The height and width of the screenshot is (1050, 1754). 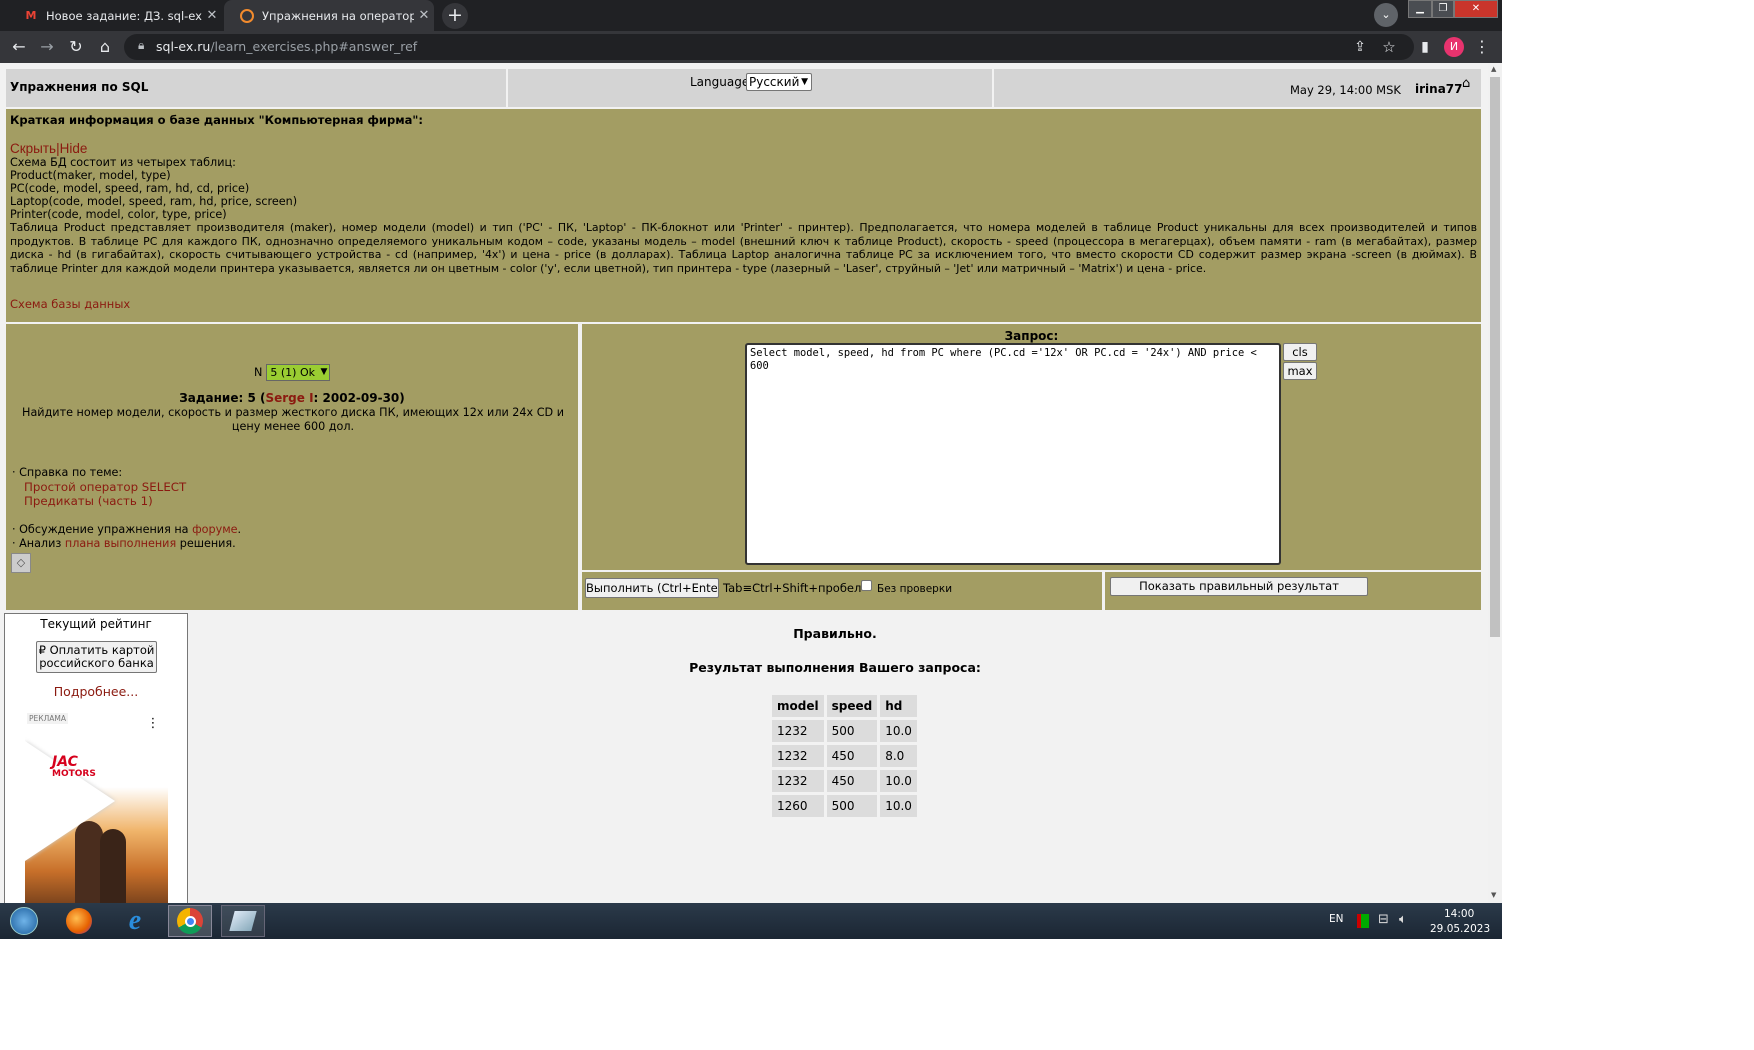 I want to click on username: irina77, so click(x=1438, y=89).